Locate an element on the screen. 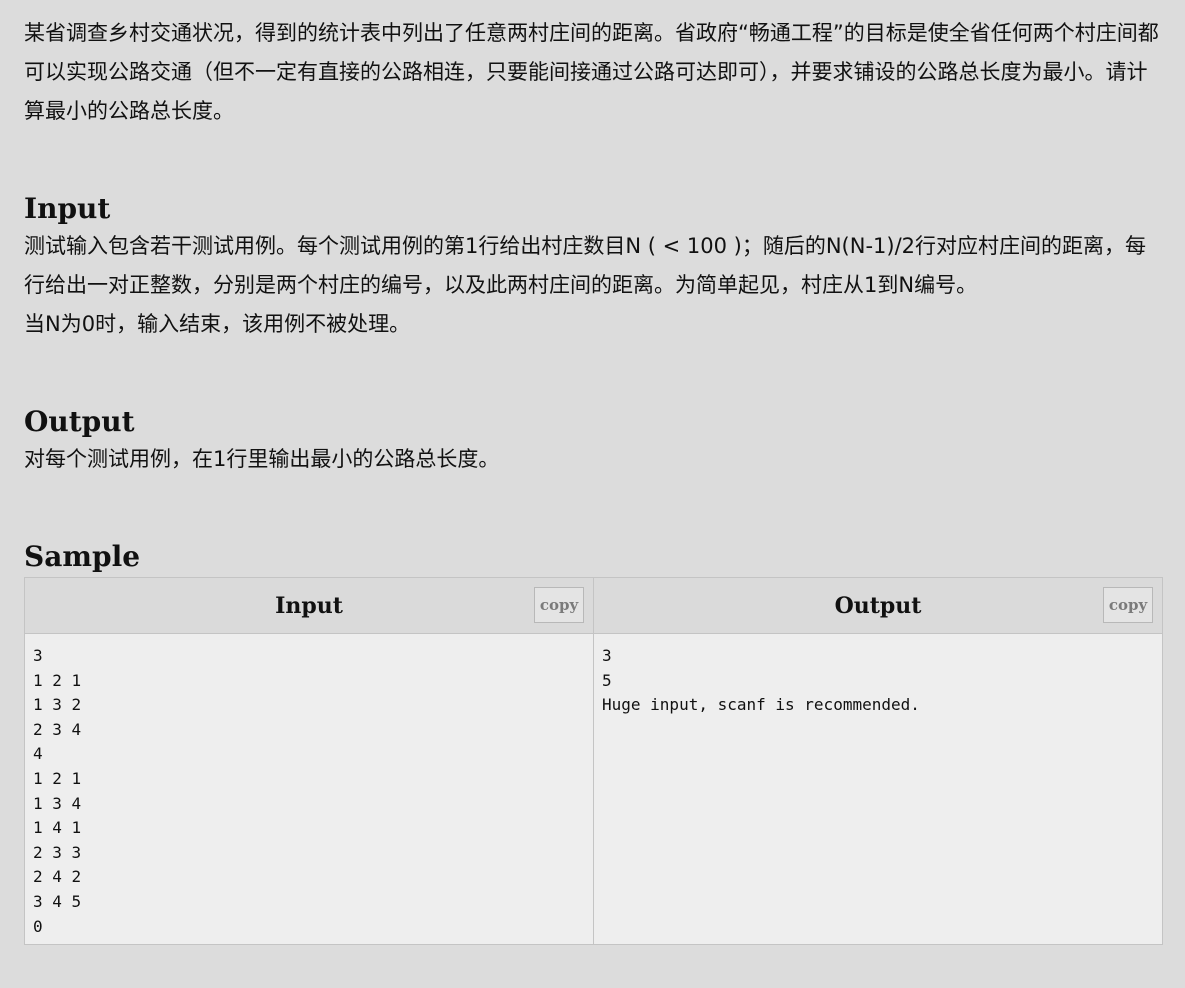 The width and height of the screenshot is (1185, 988). sample-input-line: 0 is located at coordinates (38, 926).